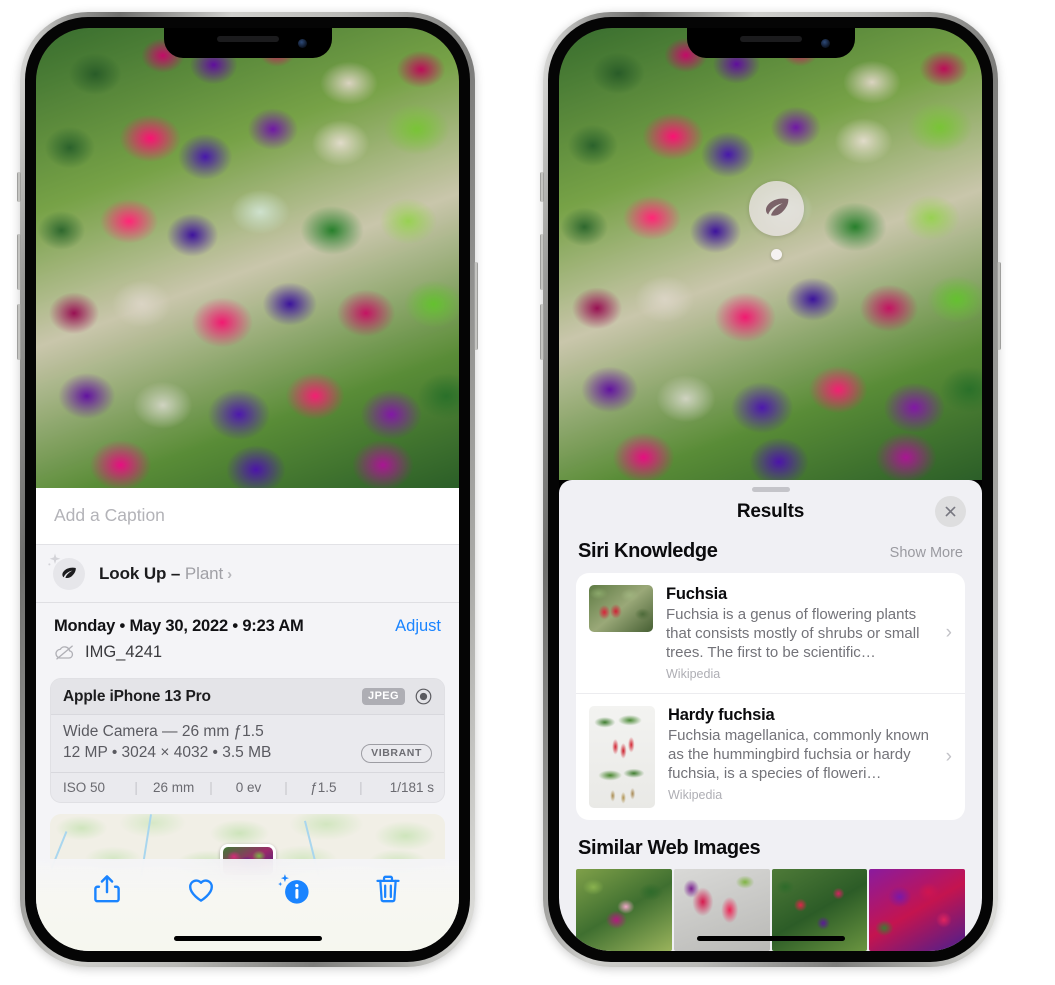  I want to click on delete-button, so click(388, 889).